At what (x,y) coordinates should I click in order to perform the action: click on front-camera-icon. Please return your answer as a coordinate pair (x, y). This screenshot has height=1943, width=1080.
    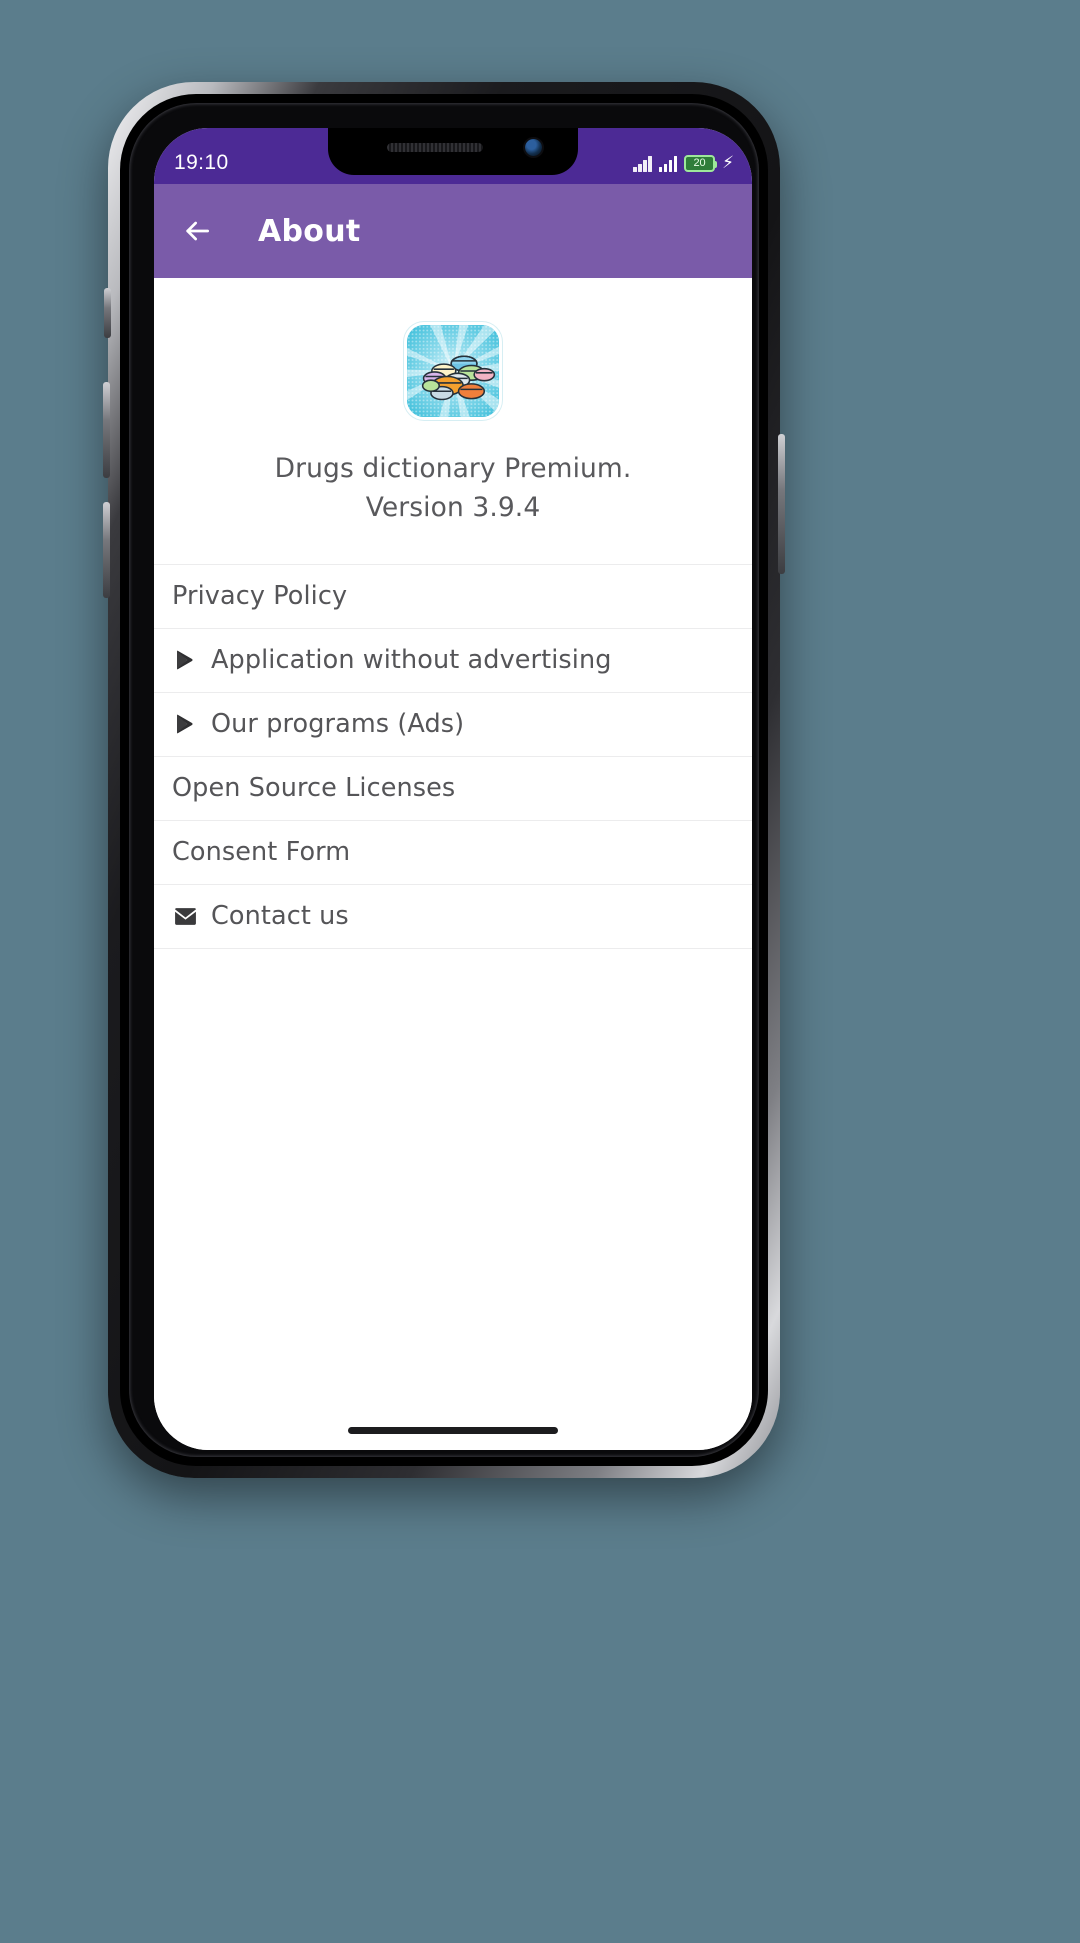
    Looking at the image, I should click on (533, 147).